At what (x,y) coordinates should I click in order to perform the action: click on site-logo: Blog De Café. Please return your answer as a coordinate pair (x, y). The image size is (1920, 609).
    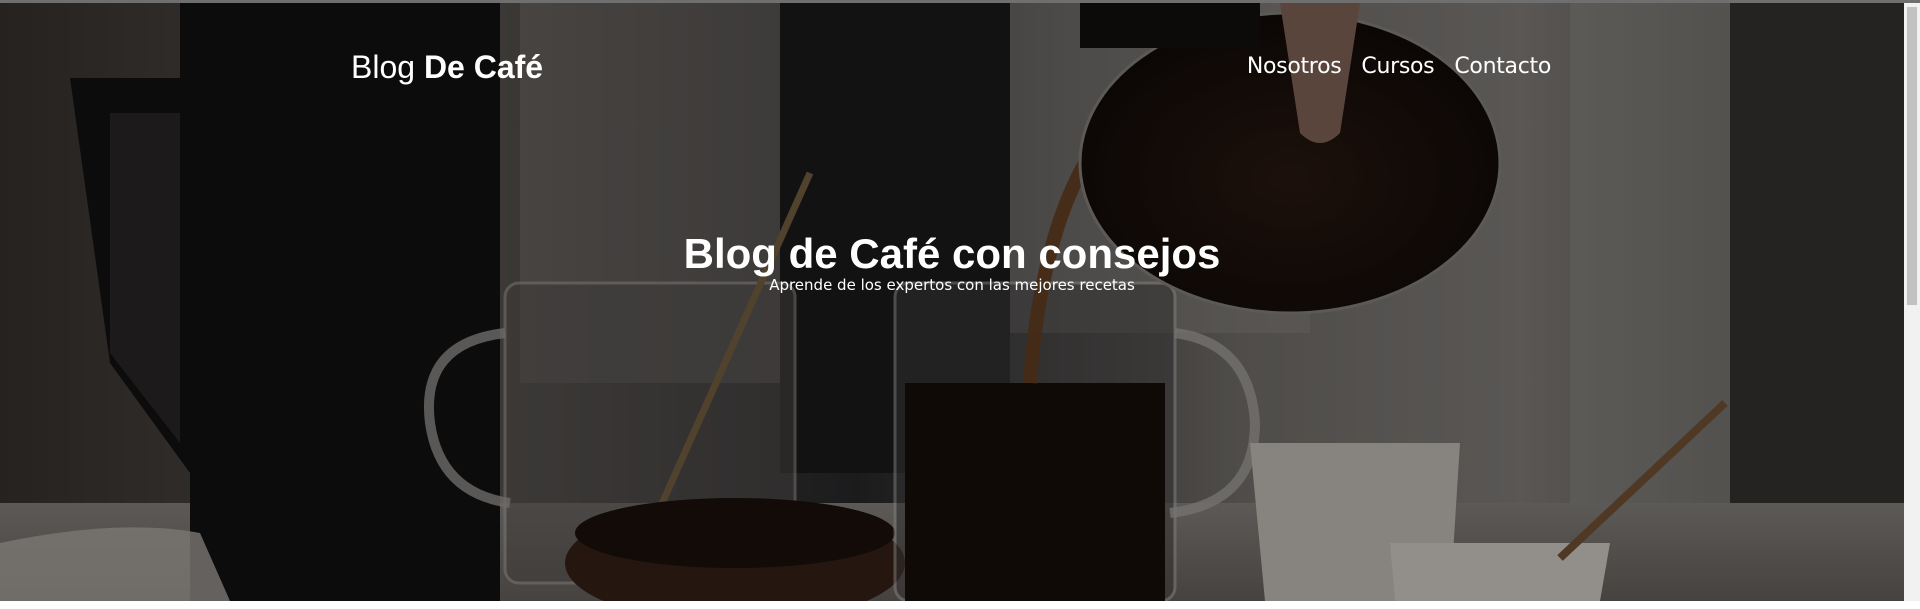
    Looking at the image, I should click on (447, 67).